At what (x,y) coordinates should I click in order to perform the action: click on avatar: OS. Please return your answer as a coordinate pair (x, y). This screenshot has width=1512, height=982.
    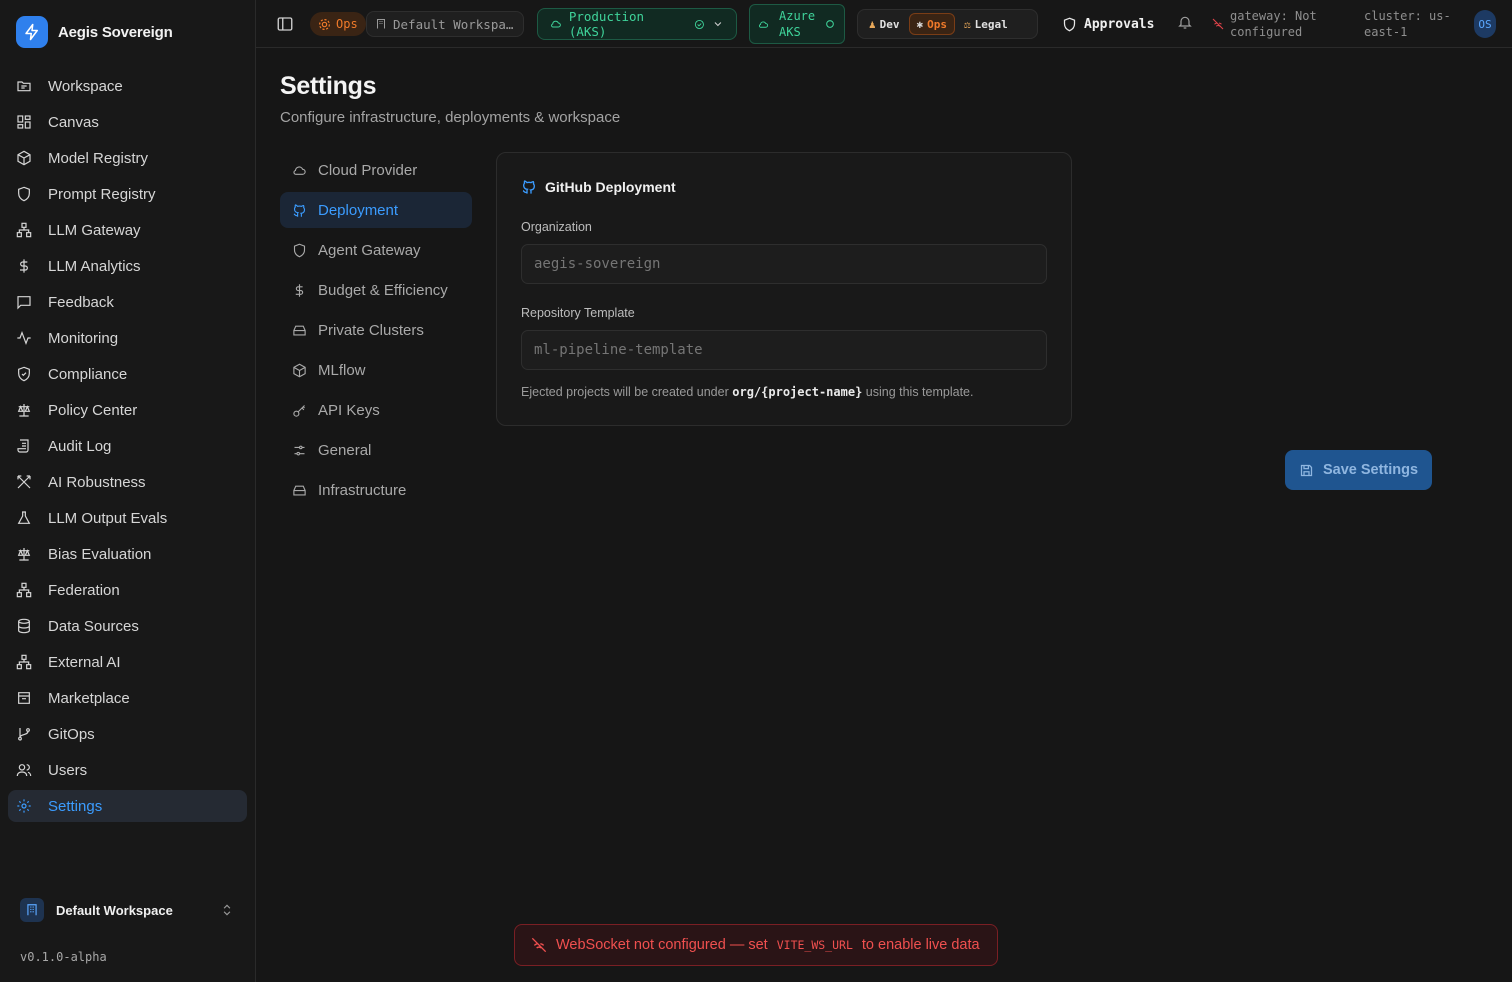
    Looking at the image, I should click on (1485, 24).